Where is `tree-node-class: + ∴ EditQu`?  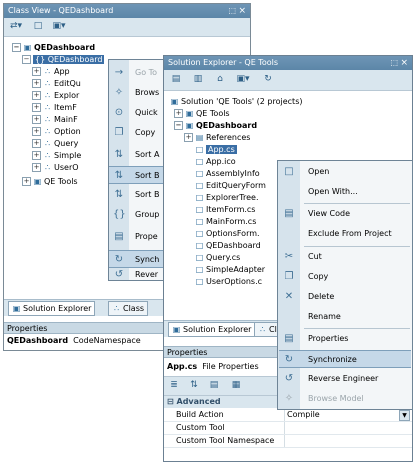
tree-node-class: + ∴ EditQu is located at coordinates (56, 83).